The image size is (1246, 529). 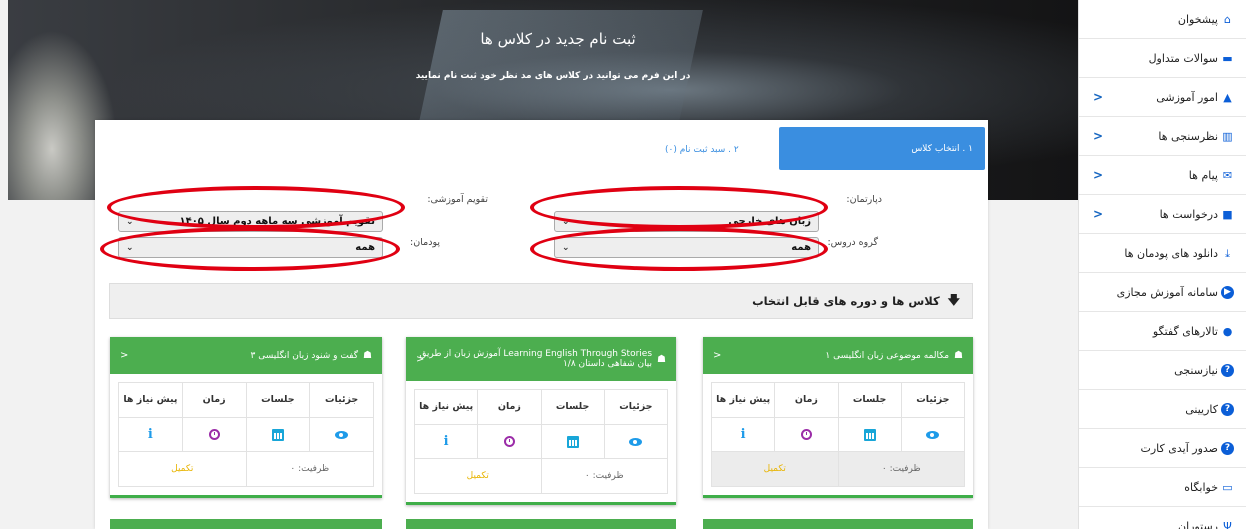 I want to click on sidebar-item: ● تالارهای گفتگو, so click(x=1162, y=331).